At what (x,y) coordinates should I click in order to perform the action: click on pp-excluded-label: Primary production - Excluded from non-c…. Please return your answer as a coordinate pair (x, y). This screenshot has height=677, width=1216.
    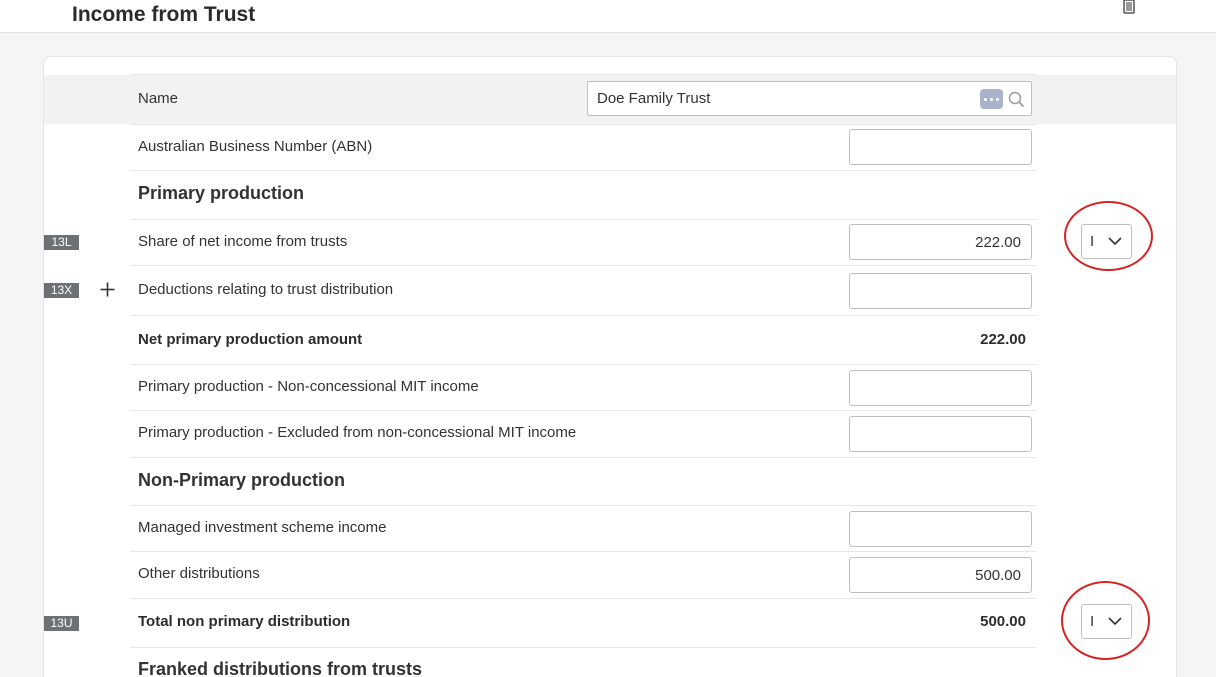
    Looking at the image, I should click on (357, 432).